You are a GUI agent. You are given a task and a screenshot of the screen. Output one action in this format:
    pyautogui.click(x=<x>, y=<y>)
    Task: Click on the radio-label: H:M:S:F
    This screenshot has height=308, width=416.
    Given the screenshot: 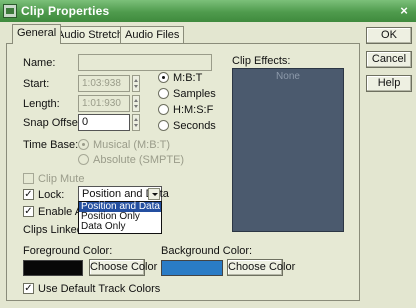 What is the action you would take?
    pyautogui.click(x=193, y=110)
    